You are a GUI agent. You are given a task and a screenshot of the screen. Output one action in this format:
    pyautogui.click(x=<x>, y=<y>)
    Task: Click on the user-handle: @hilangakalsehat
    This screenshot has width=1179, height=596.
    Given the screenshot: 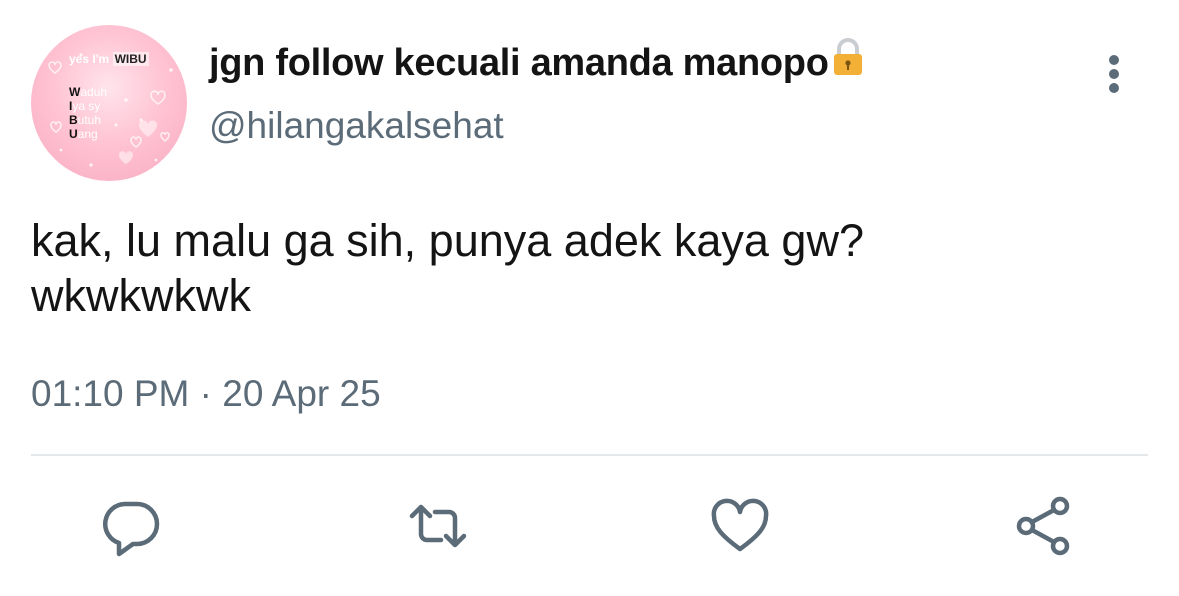 What is the action you would take?
    pyautogui.click(x=356, y=126)
    